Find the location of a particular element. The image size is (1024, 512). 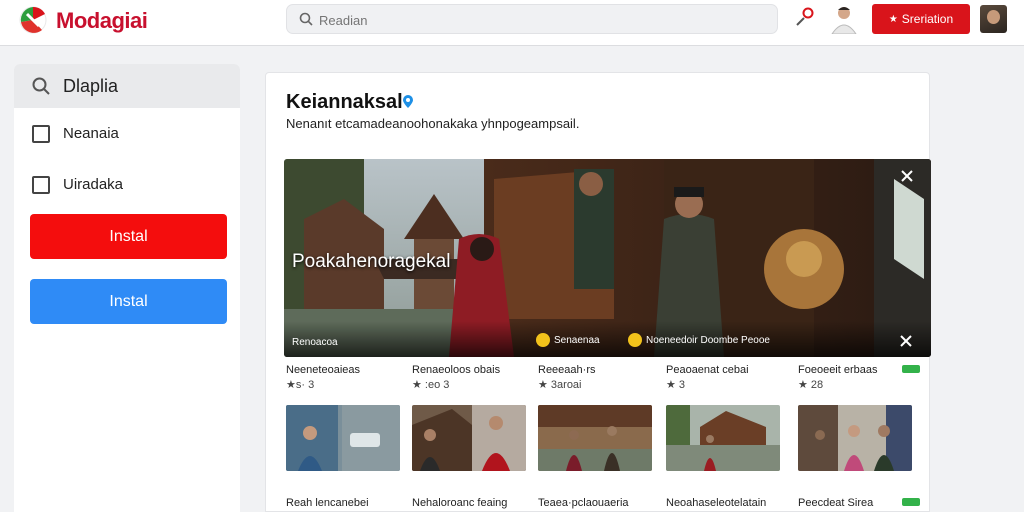

item-title: Peaoaenat cebai is located at coordinates (707, 370).